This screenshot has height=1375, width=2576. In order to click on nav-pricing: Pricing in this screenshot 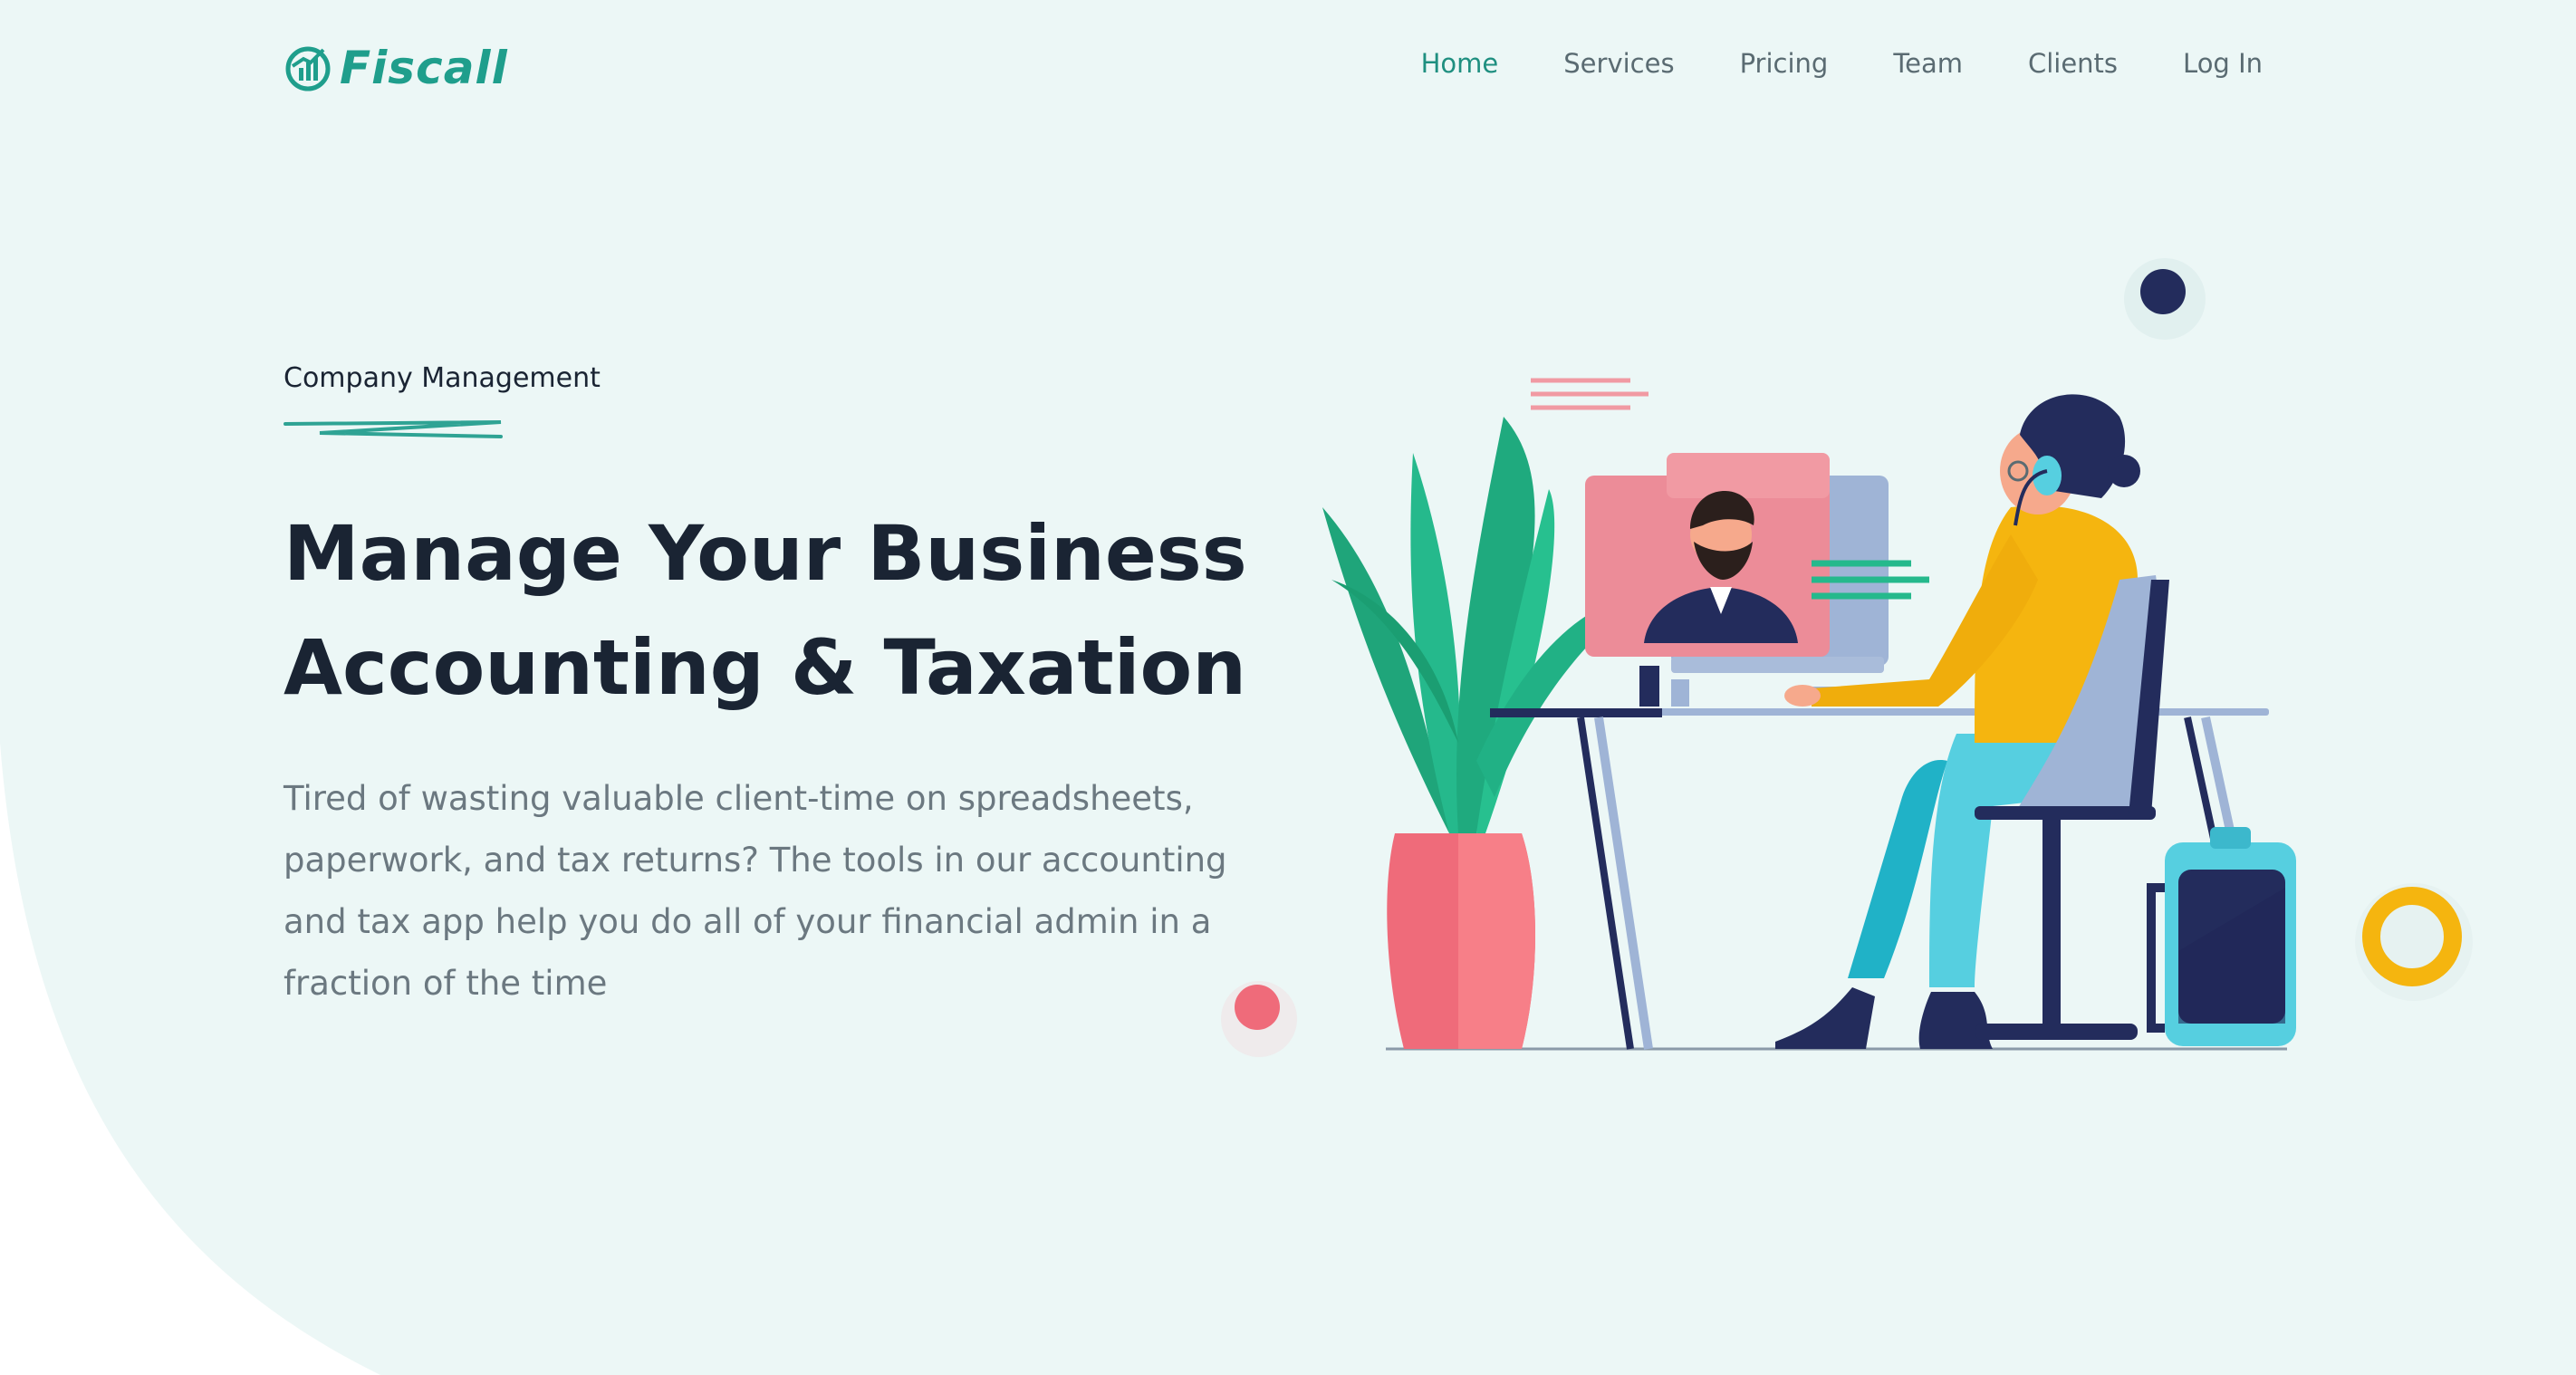, I will do `click(1784, 63)`.